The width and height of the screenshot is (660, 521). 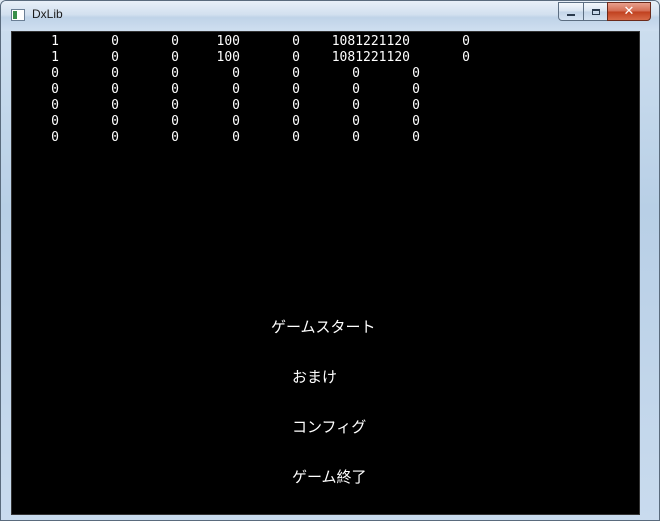 What do you see at coordinates (329, 426) in the screenshot?
I see `menu-item-config: コンフィグ` at bounding box center [329, 426].